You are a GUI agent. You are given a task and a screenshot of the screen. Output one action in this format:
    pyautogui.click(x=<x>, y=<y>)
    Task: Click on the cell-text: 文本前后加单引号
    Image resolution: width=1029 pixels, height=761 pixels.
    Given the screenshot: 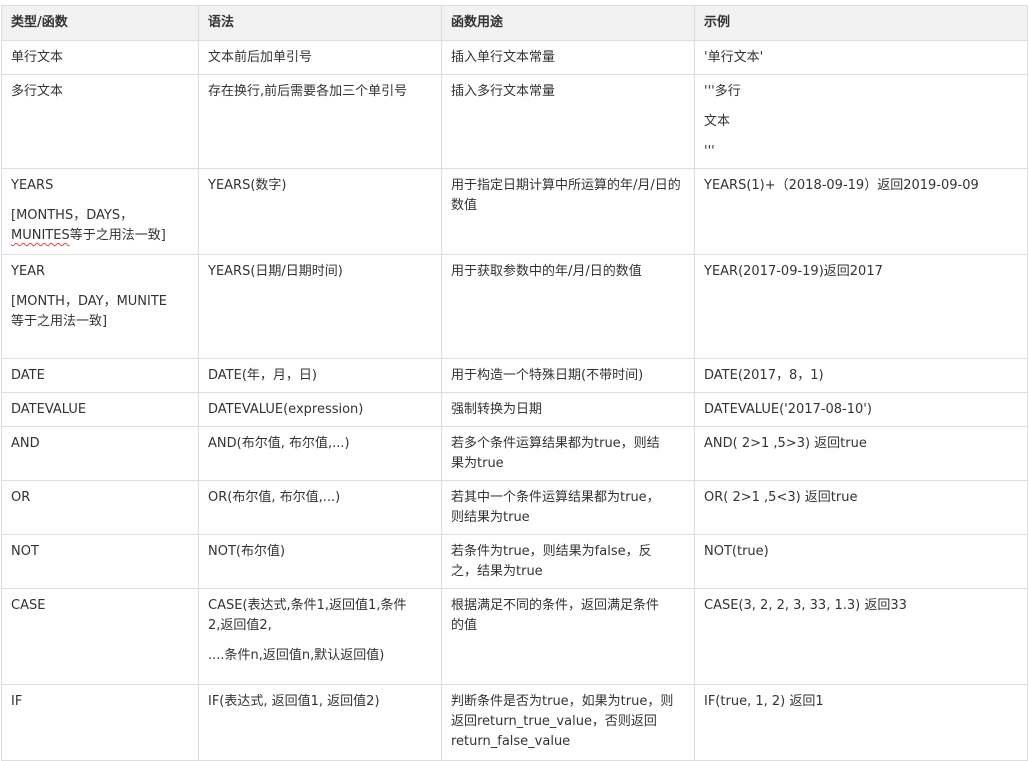 What is the action you would take?
    pyautogui.click(x=260, y=57)
    